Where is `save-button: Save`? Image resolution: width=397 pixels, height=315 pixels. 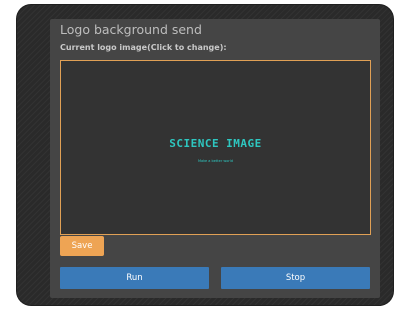 save-button: Save is located at coordinates (82, 246).